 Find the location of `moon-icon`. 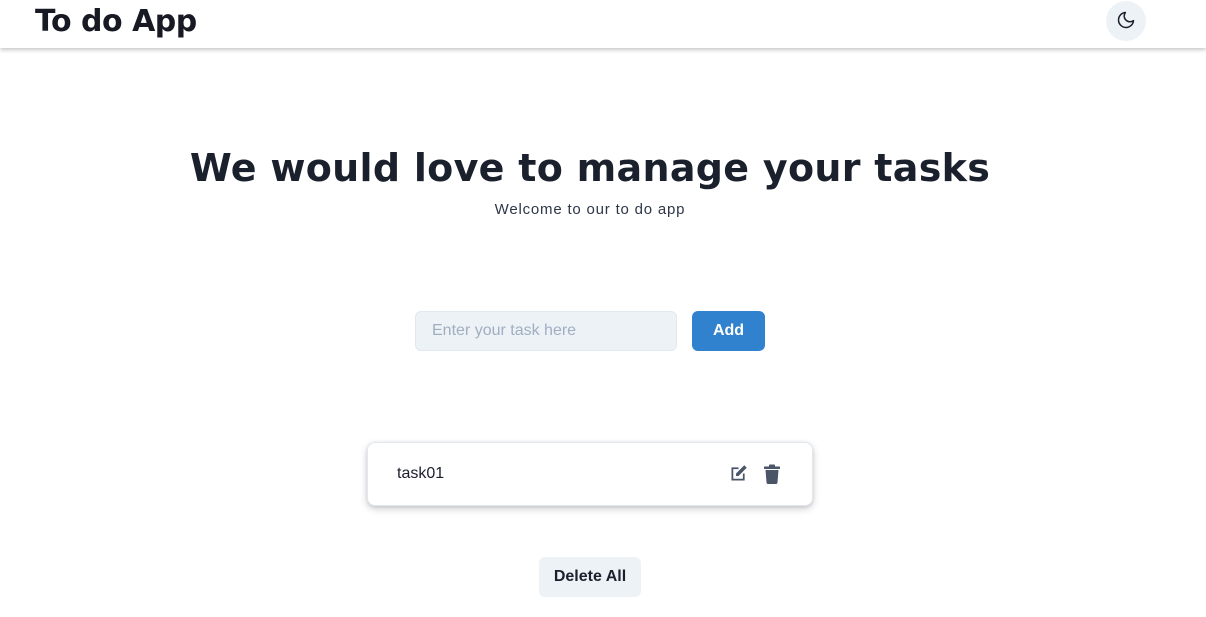

moon-icon is located at coordinates (1126, 21).